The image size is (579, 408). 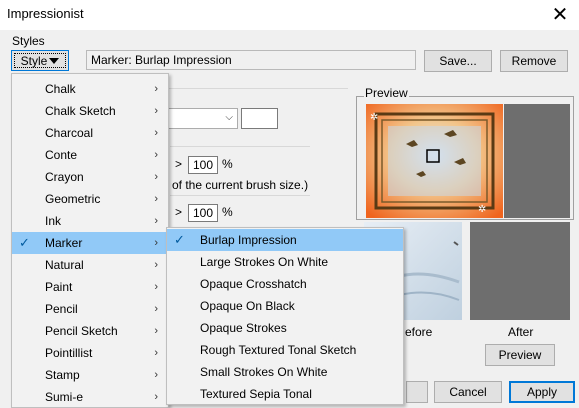 What do you see at coordinates (64, 265) in the screenshot?
I see `menu-item-label: Natural` at bounding box center [64, 265].